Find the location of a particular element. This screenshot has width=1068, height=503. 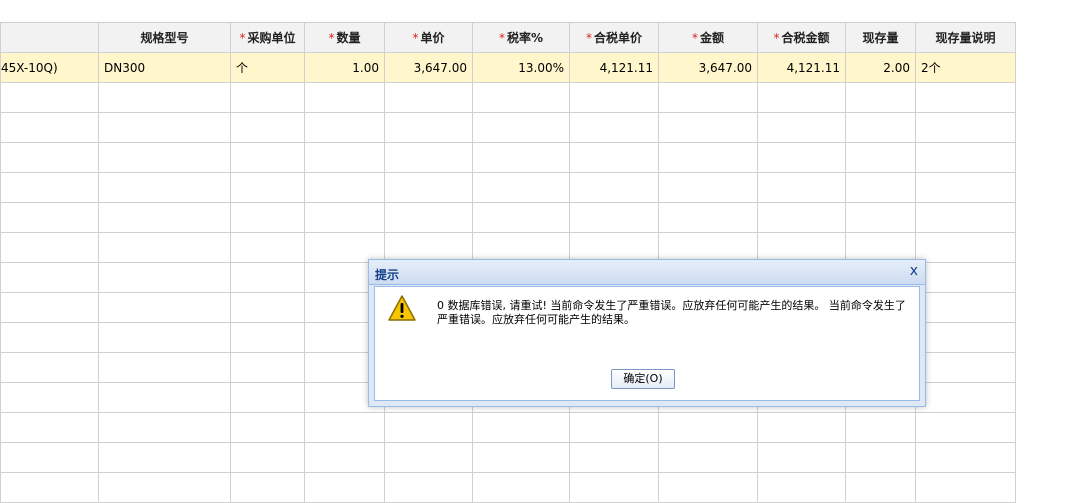

cell-unit: 个 is located at coordinates (267, 67).